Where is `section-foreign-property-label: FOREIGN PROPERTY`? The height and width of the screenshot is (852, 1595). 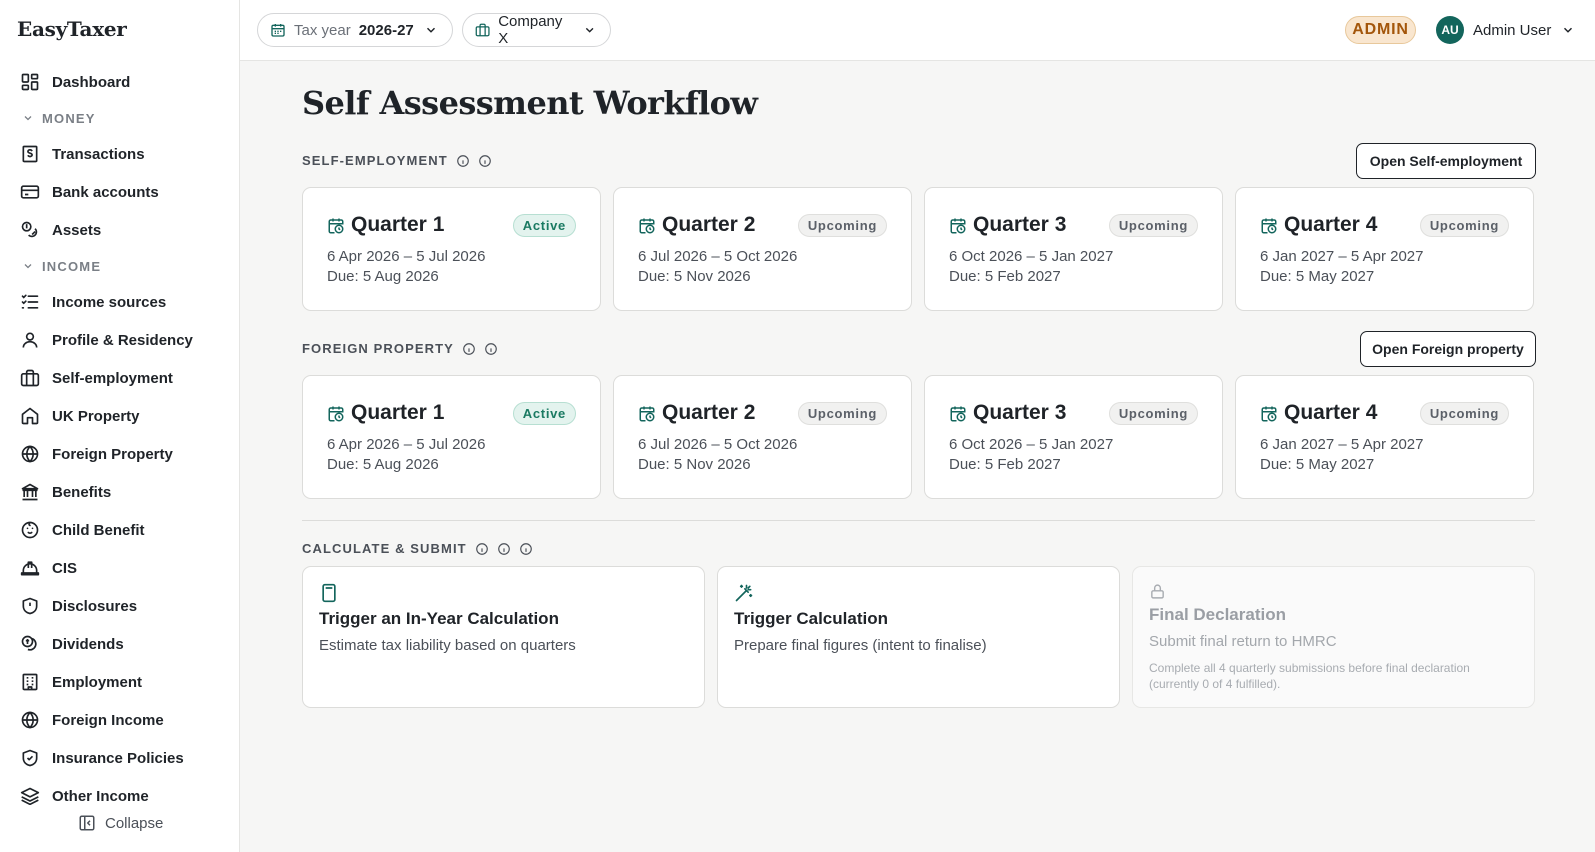
section-foreign-property-label: FOREIGN PROPERTY is located at coordinates (400, 348).